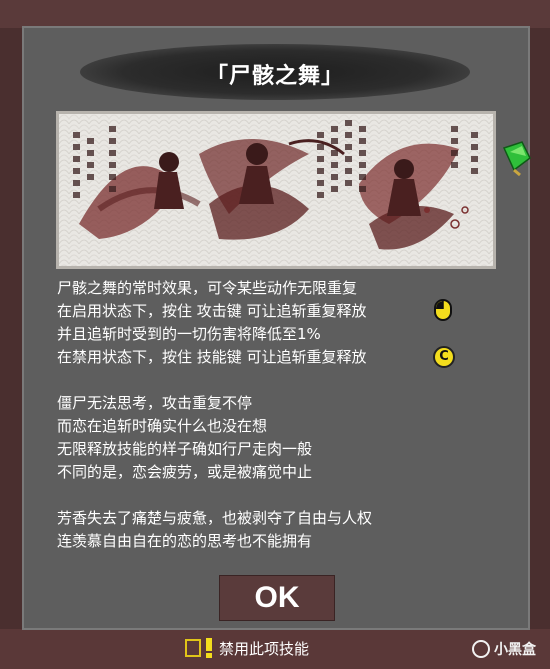 Image resolution: width=550 pixels, height=669 pixels. What do you see at coordinates (274, 76) in the screenshot?
I see `dialog-title: 「尸骸之舞」` at bounding box center [274, 76].